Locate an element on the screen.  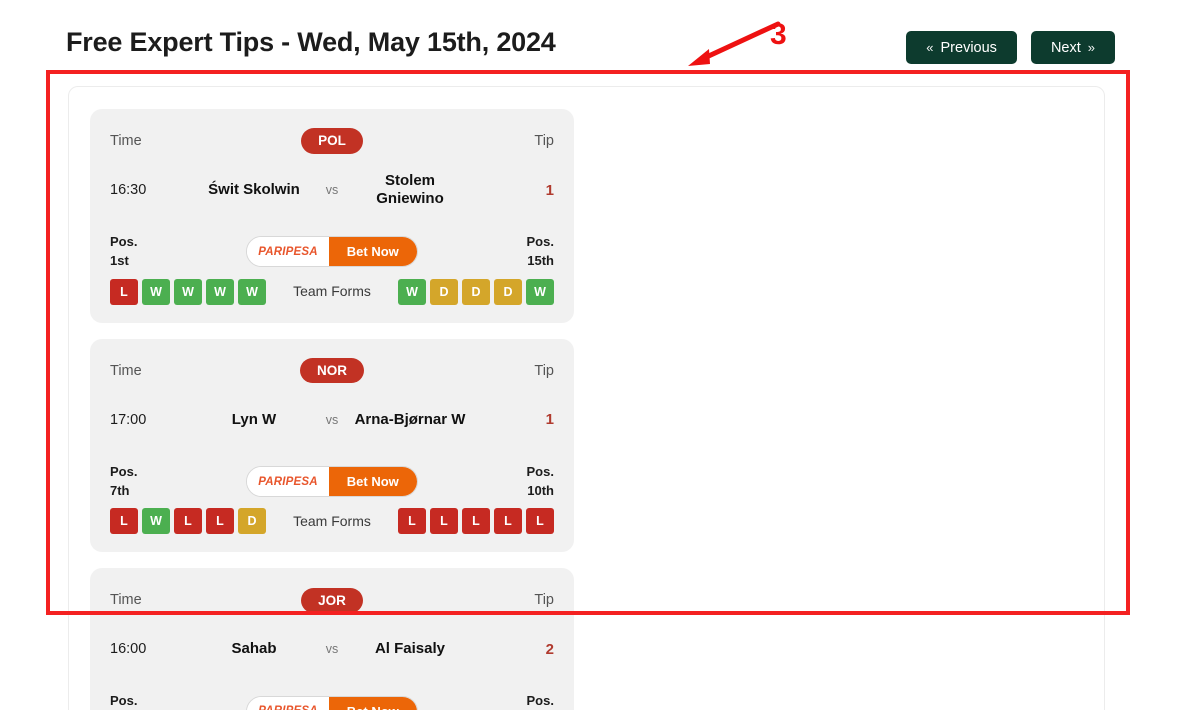
date-navigation: « Previous Next » is located at coordinates (1010, 47).